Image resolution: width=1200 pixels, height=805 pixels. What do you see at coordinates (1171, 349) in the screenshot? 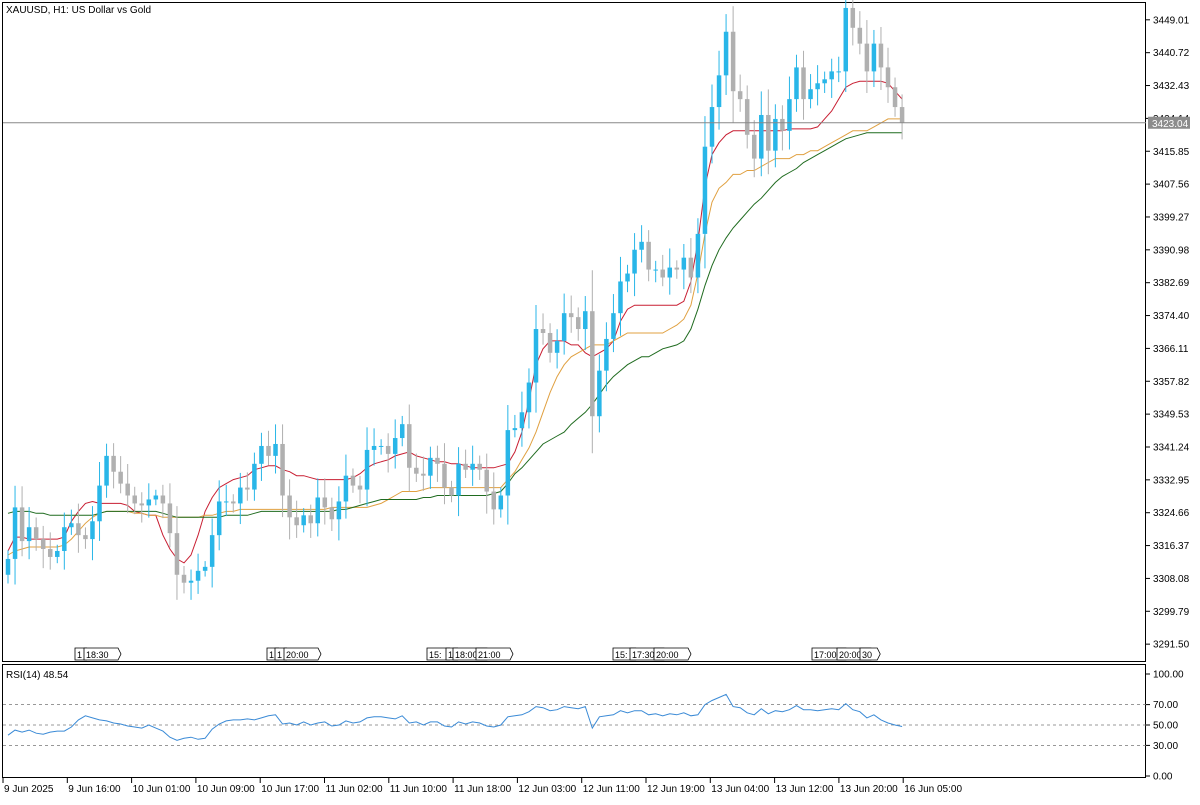
I see `price-tick-label: 3366.11` at bounding box center [1171, 349].